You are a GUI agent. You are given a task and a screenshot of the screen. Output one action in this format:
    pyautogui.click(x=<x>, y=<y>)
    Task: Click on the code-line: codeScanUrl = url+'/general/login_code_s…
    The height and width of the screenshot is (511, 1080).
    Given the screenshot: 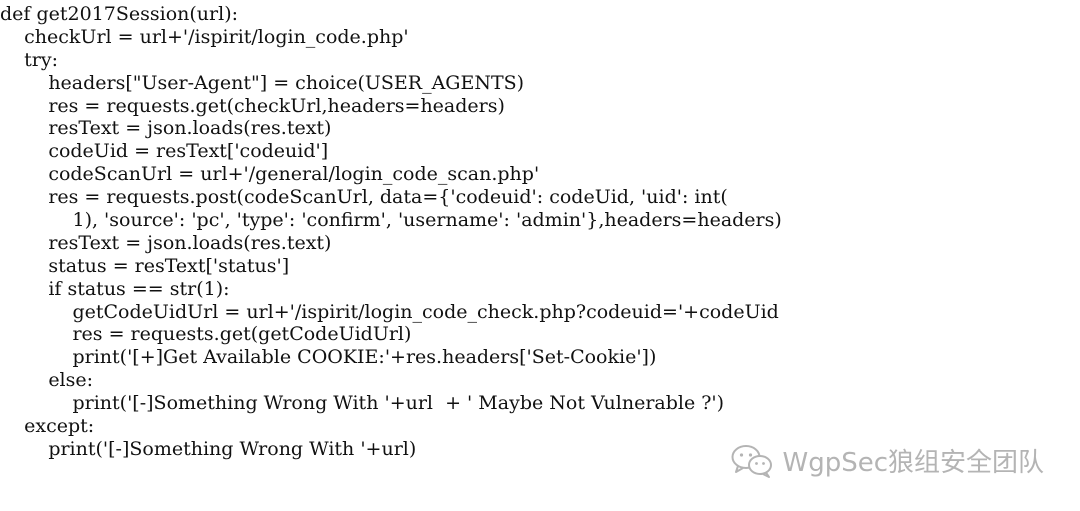 What is the action you would take?
    pyautogui.click(x=270, y=174)
    